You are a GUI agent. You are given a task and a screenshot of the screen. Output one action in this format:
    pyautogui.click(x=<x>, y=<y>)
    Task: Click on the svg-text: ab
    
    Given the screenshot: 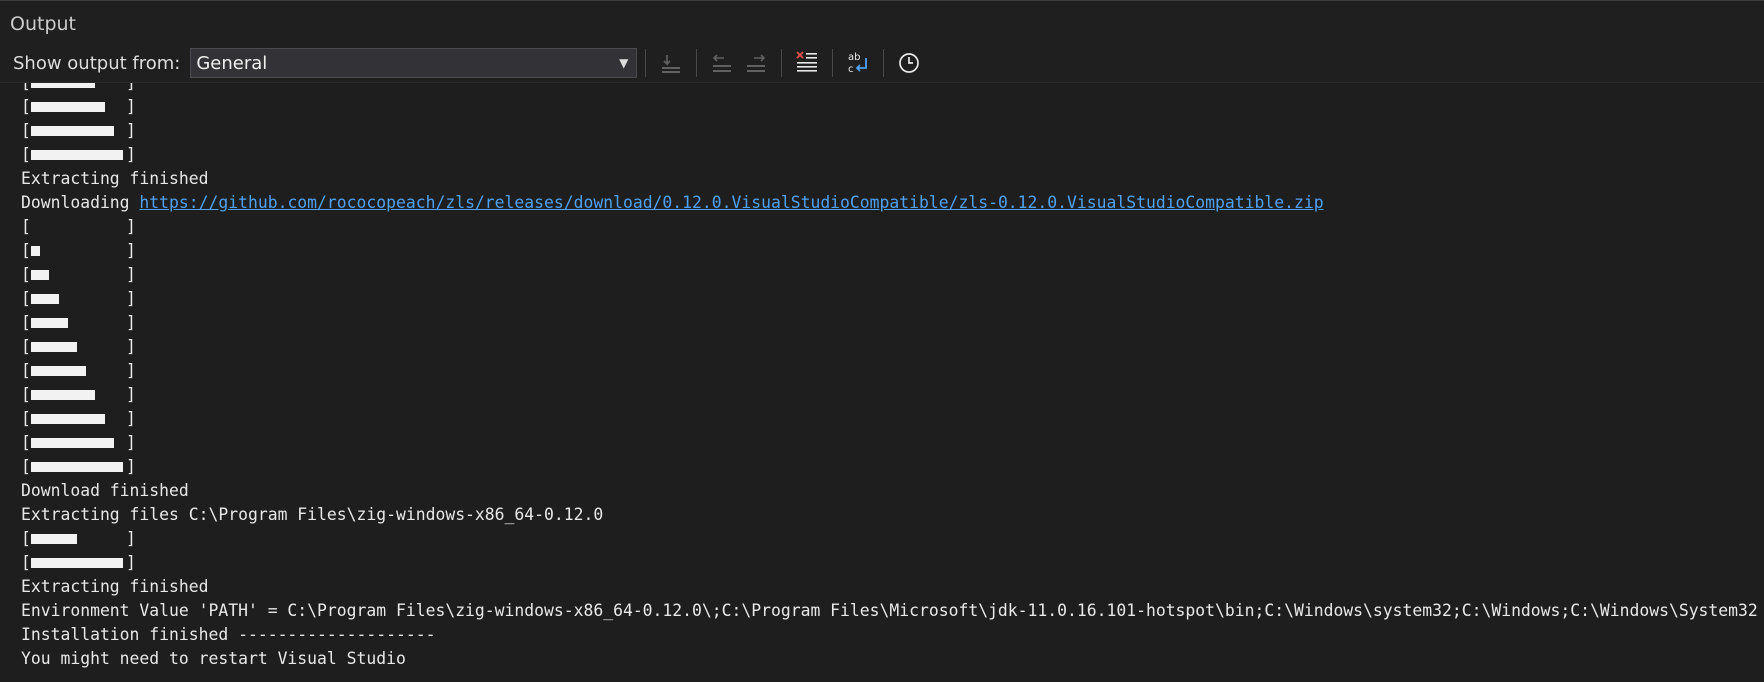 What is the action you would take?
    pyautogui.click(x=854, y=57)
    